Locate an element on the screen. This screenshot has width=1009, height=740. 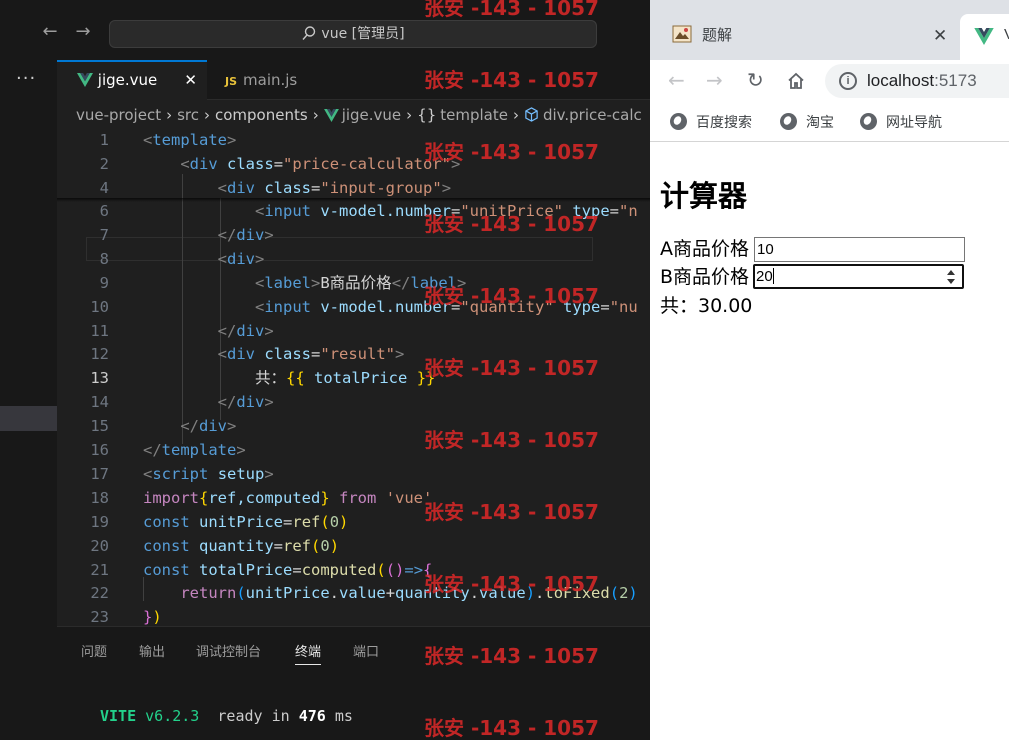
line-number: 20 is located at coordinates (99, 546).